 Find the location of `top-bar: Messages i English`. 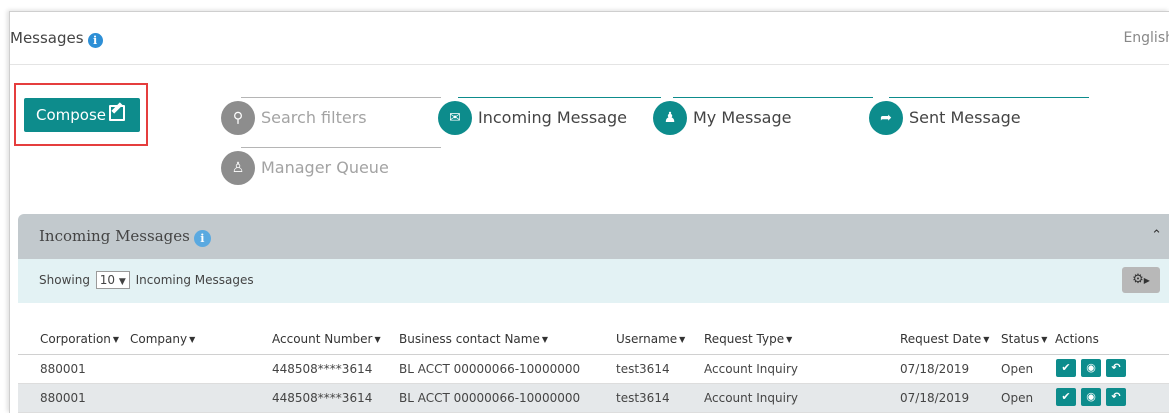

top-bar: Messages i English is located at coordinates (589, 38).